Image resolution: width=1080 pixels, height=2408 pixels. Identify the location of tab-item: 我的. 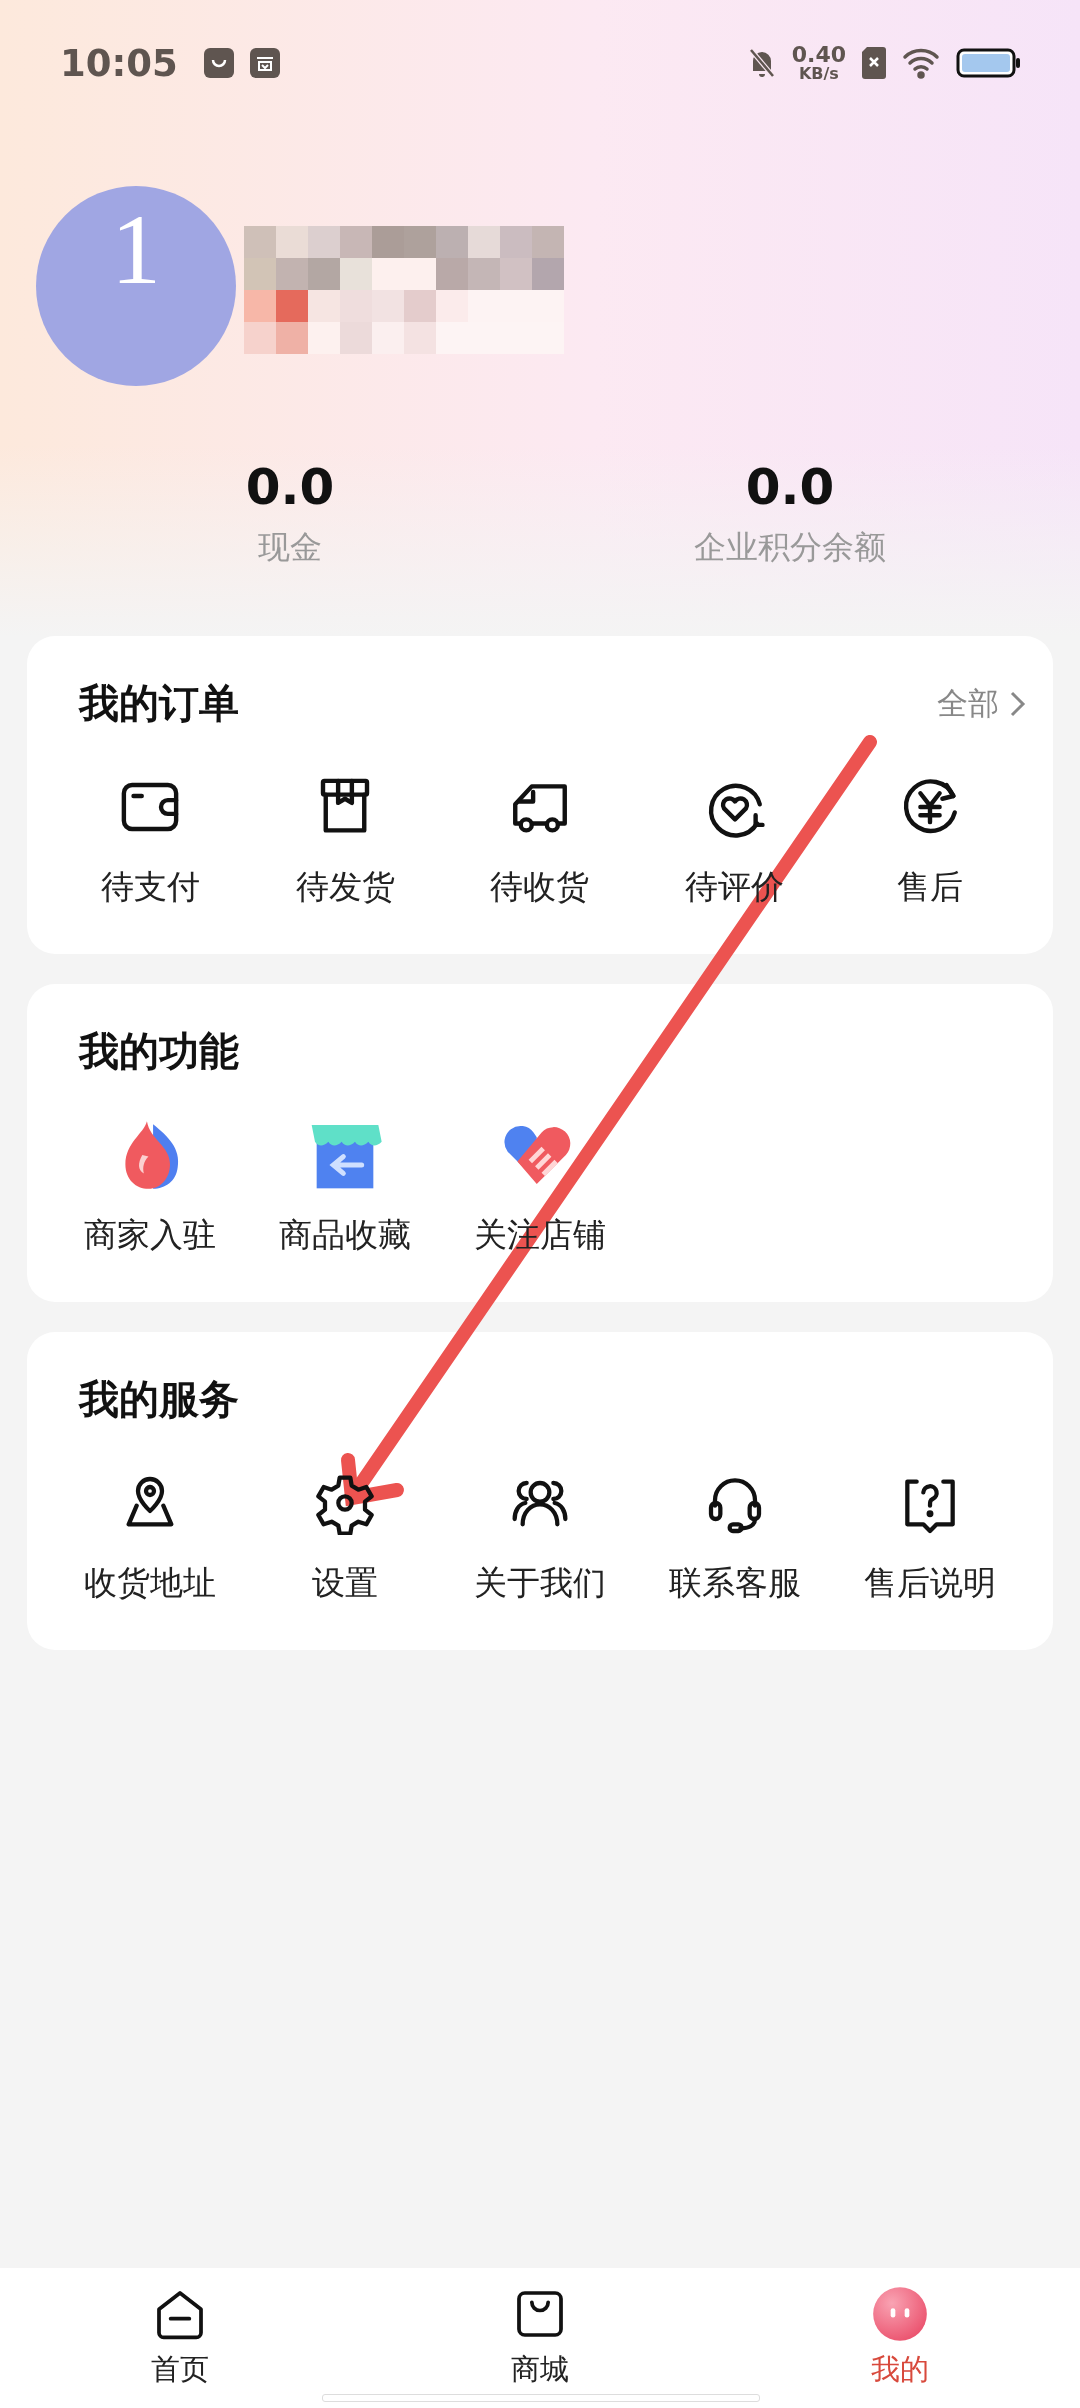
(900, 2338).